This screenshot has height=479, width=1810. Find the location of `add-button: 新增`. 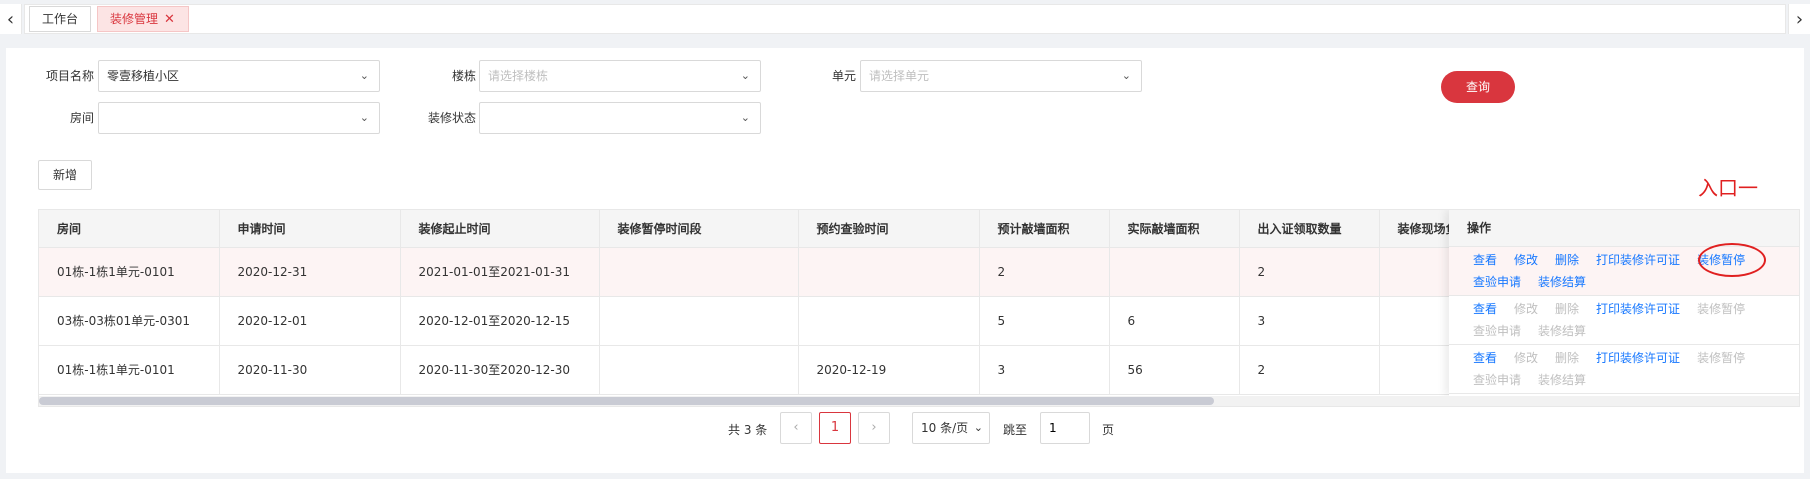

add-button: 新增 is located at coordinates (65, 175).